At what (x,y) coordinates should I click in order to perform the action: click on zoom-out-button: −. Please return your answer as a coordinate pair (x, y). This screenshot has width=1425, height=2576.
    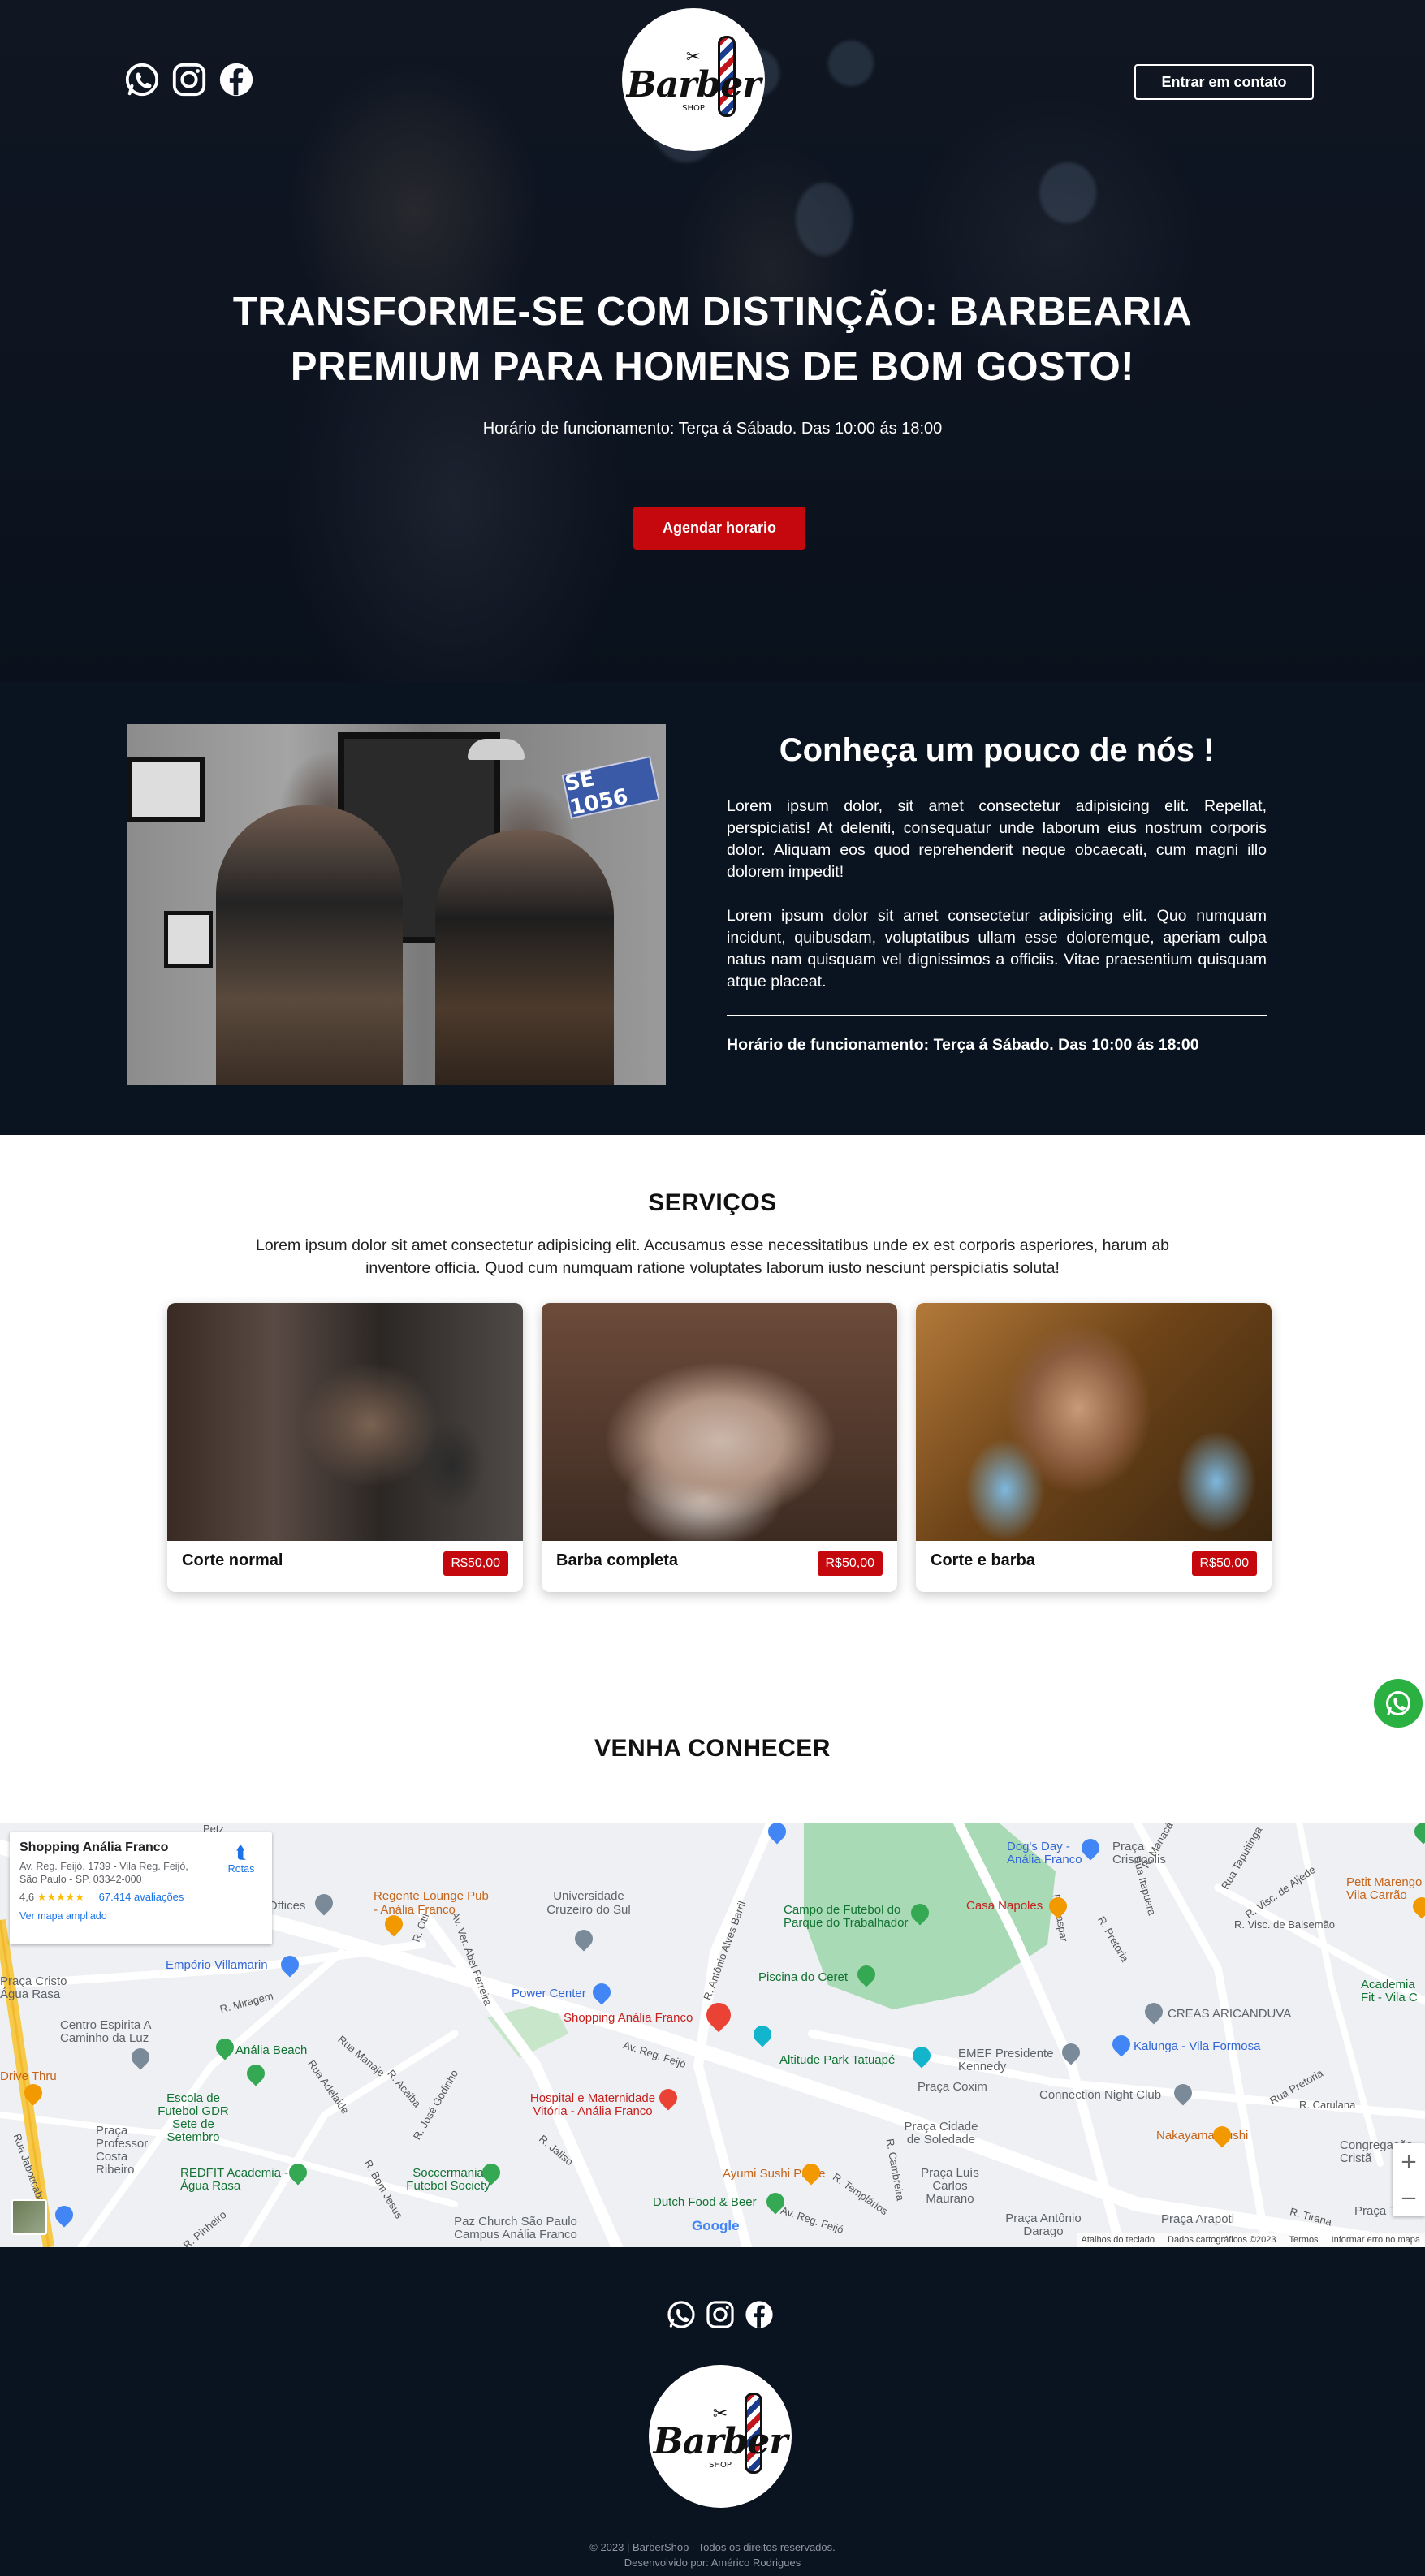
    Looking at the image, I should click on (1409, 2198).